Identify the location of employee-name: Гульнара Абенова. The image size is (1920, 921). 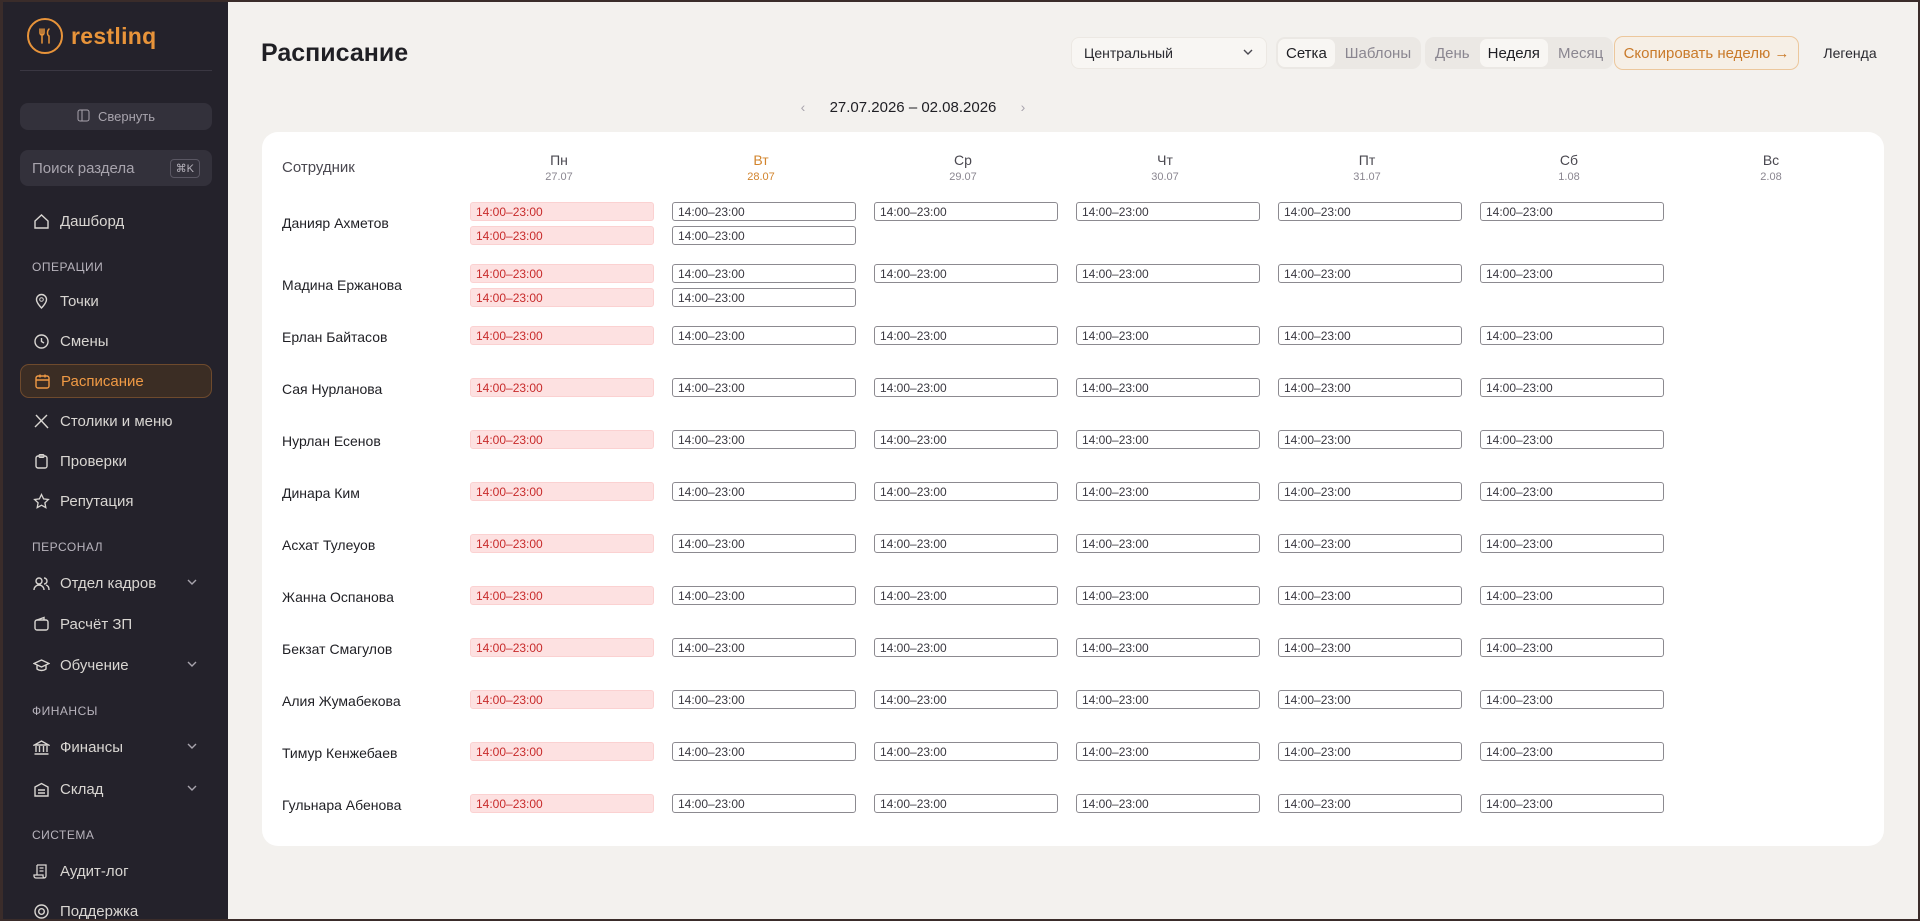
(341, 805).